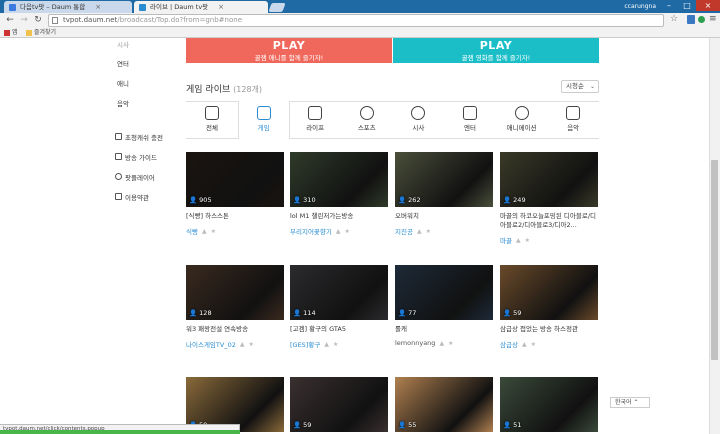  I want to click on menu-icon: ≡, so click(713, 19).